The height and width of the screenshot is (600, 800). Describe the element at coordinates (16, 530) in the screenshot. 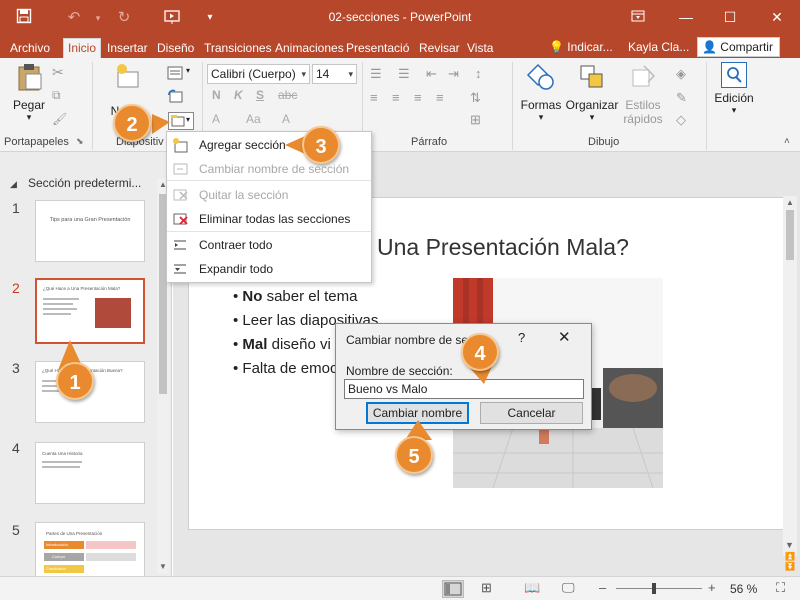

I see `slide-number: 5` at that location.